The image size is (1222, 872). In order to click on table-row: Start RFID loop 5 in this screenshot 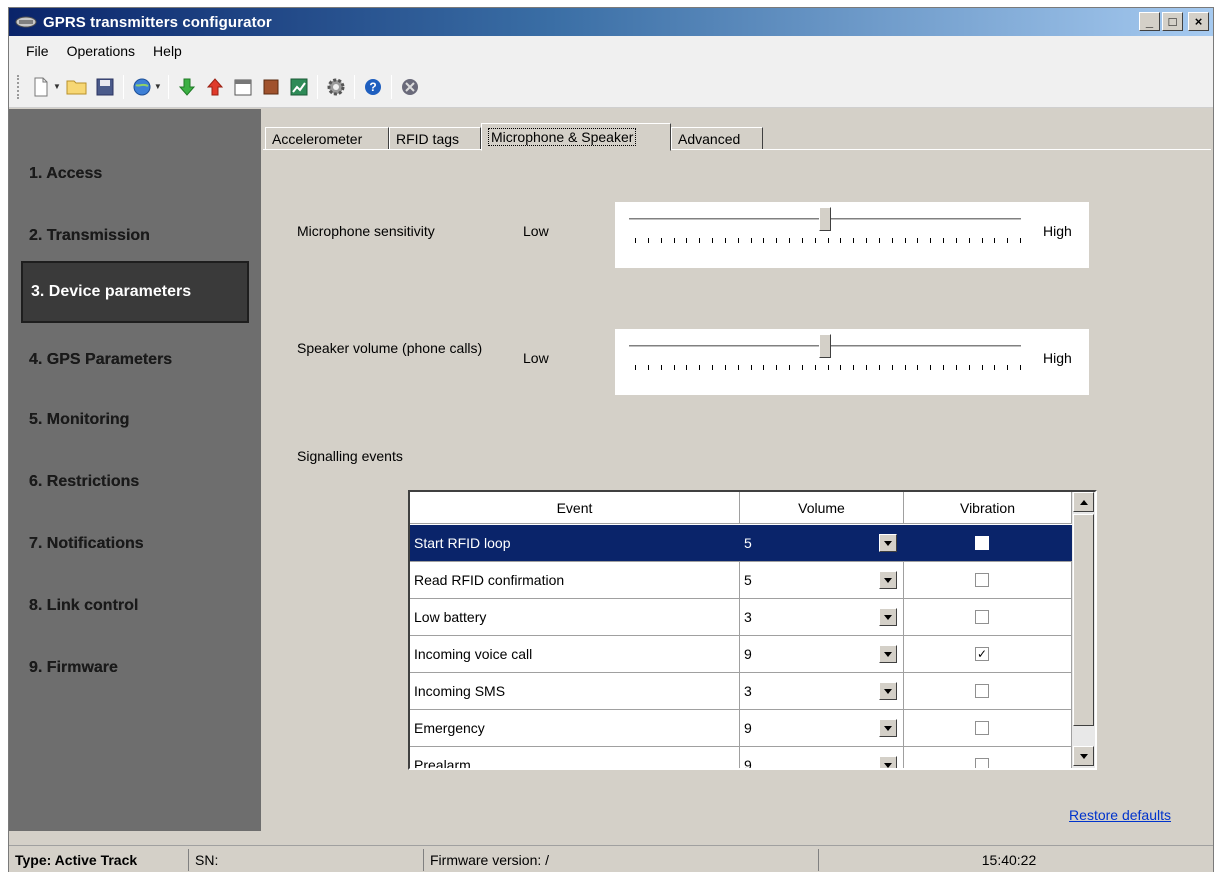, I will do `click(741, 543)`.